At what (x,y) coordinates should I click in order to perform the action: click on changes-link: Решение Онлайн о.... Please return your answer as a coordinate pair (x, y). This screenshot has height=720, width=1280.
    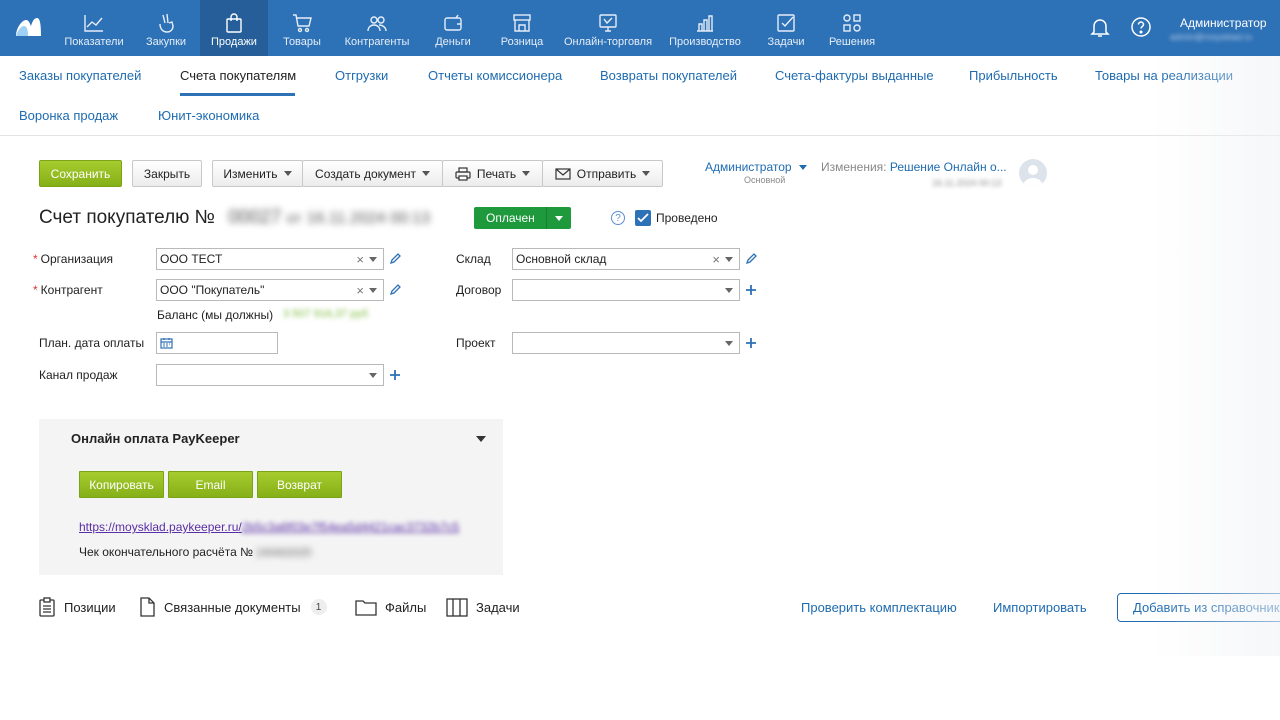
    Looking at the image, I should click on (948, 167).